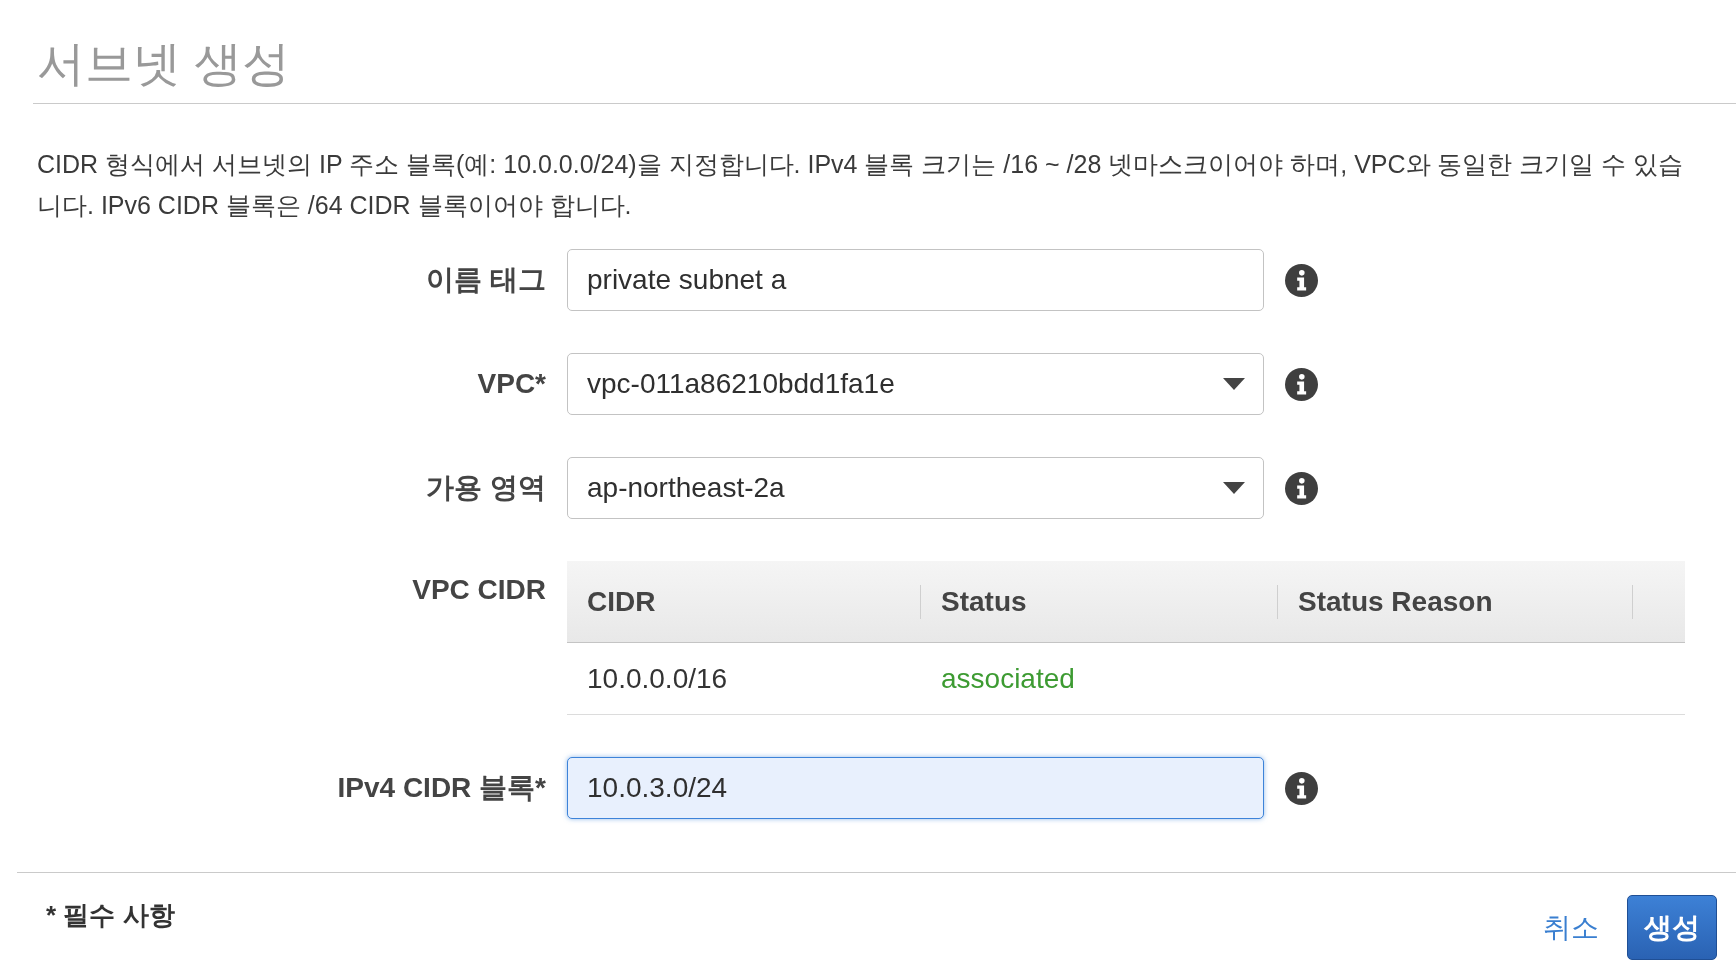 The width and height of the screenshot is (1736, 978). Describe the element at coordinates (486, 280) in the screenshot. I see `field-label: 이름 태그` at that location.